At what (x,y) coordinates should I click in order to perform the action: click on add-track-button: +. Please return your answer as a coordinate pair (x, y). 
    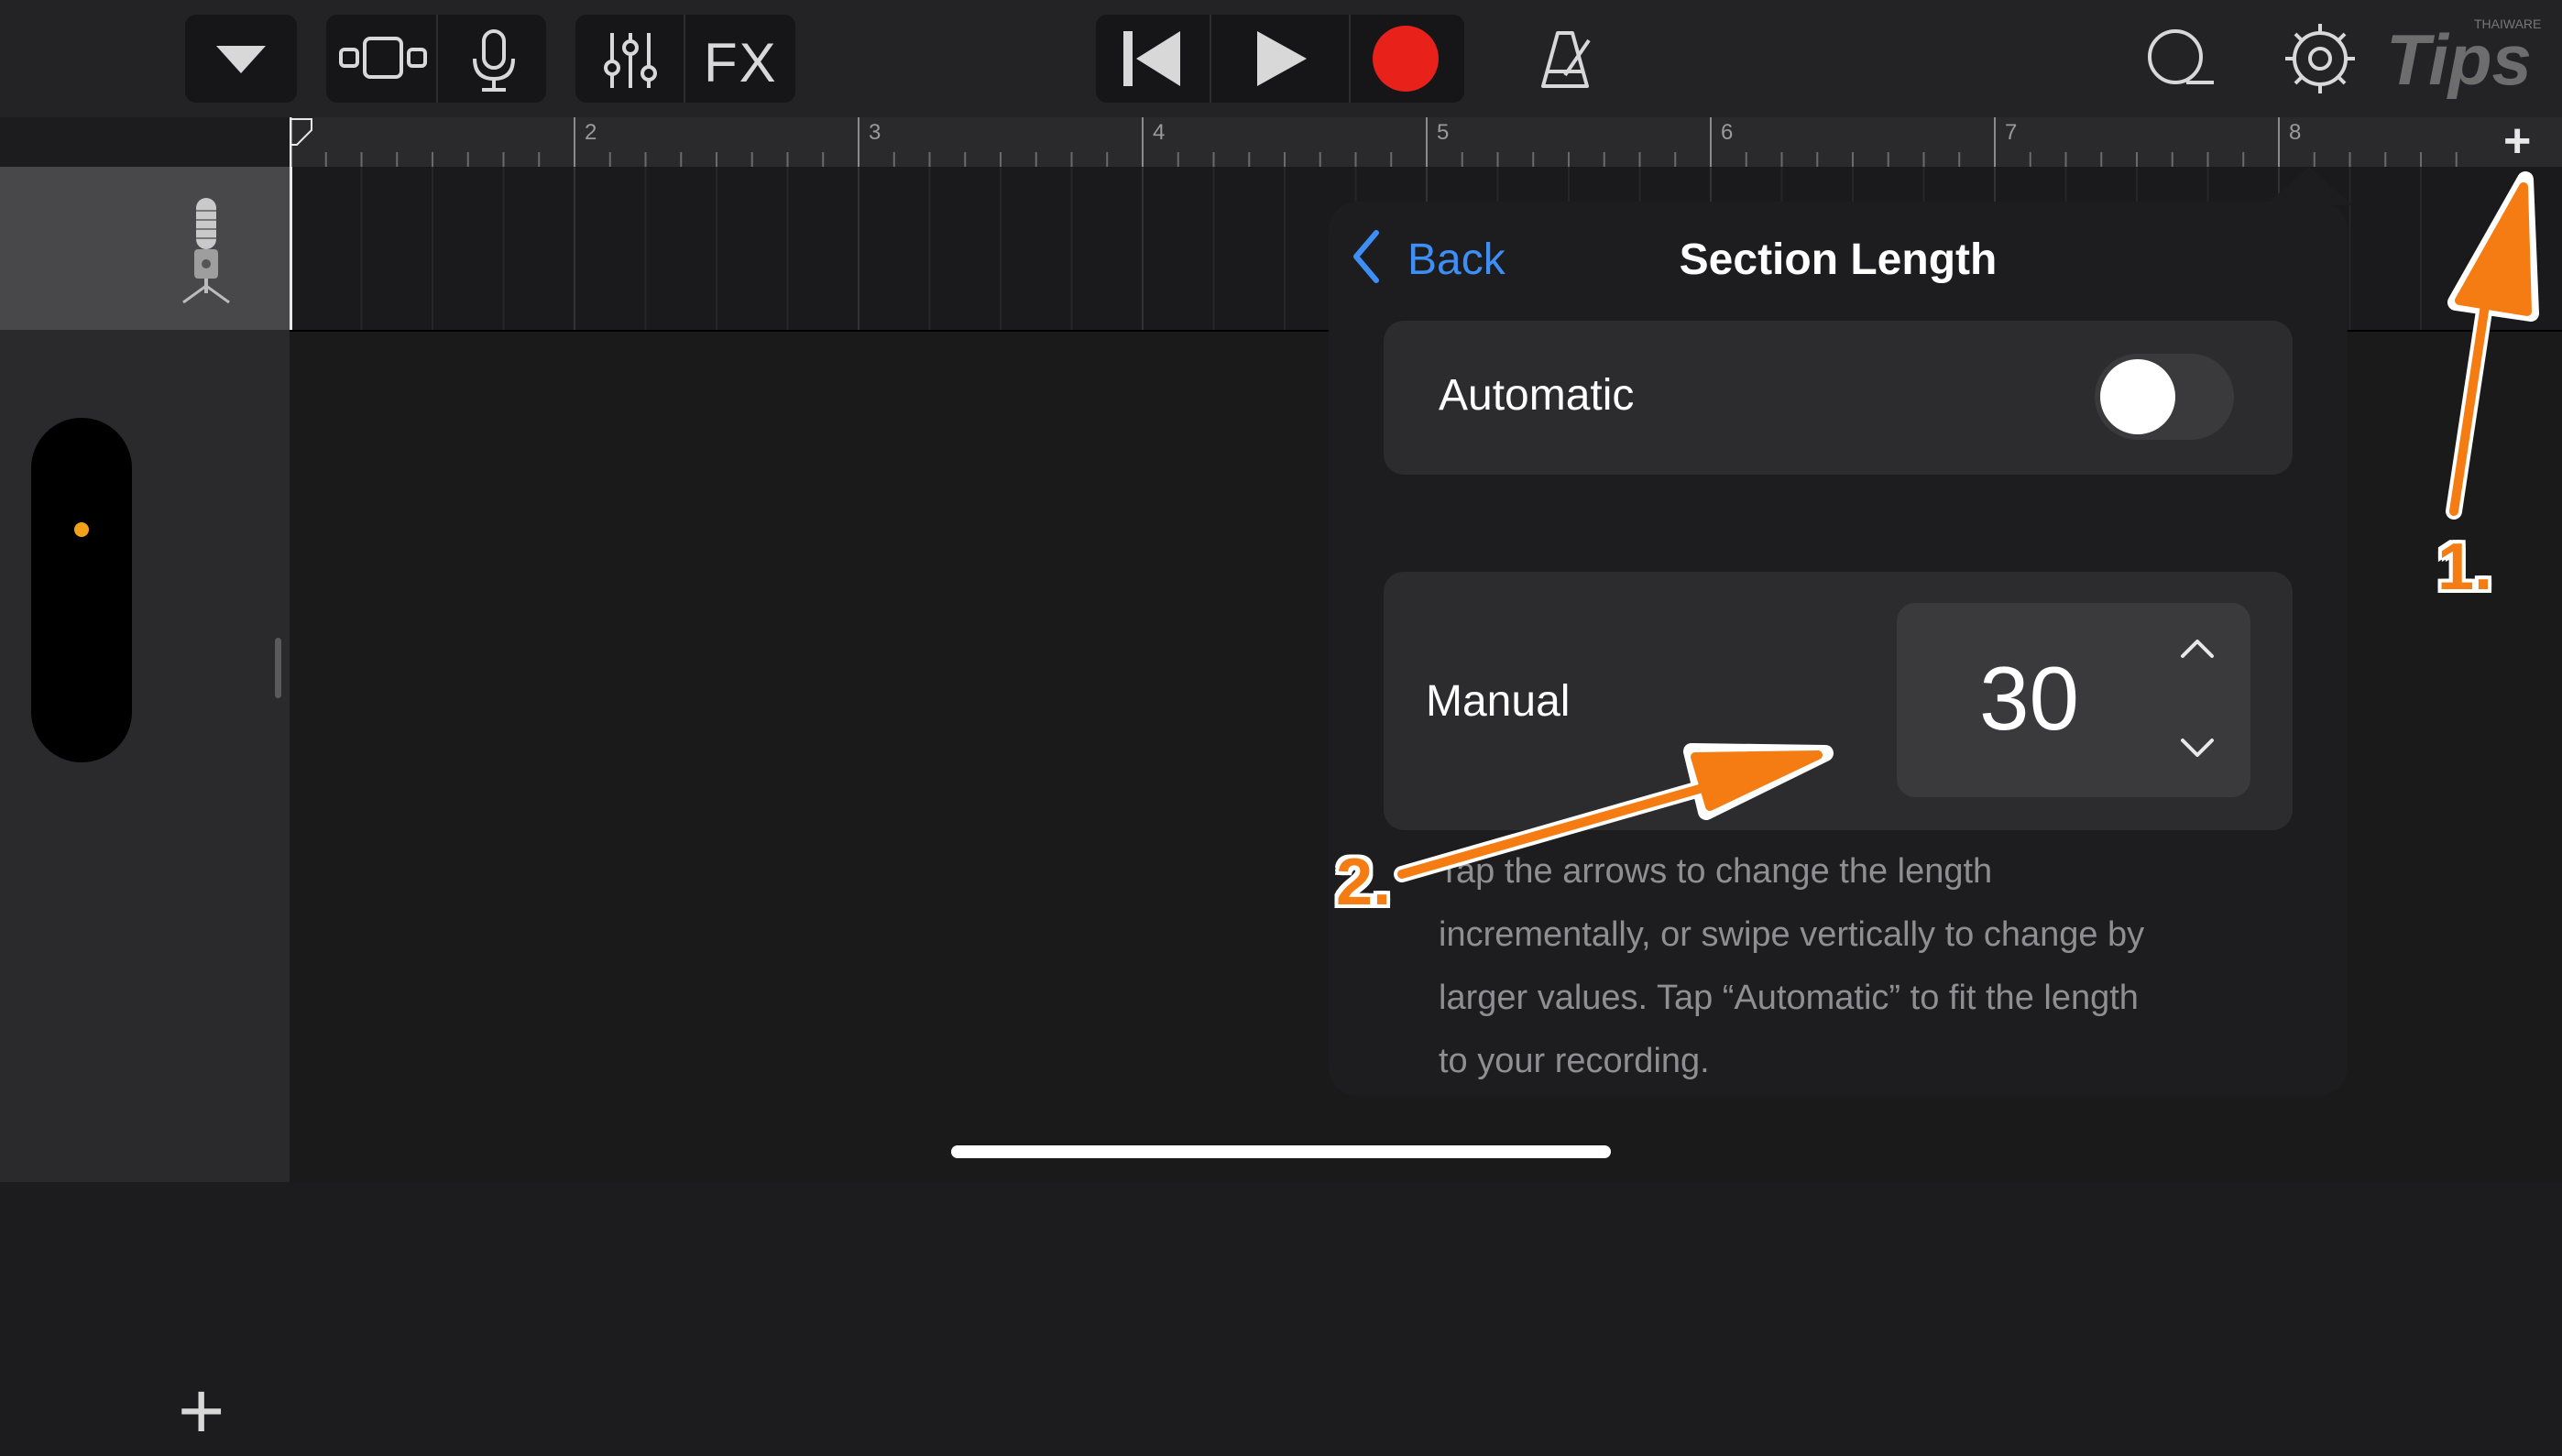
    Looking at the image, I should click on (201, 1411).